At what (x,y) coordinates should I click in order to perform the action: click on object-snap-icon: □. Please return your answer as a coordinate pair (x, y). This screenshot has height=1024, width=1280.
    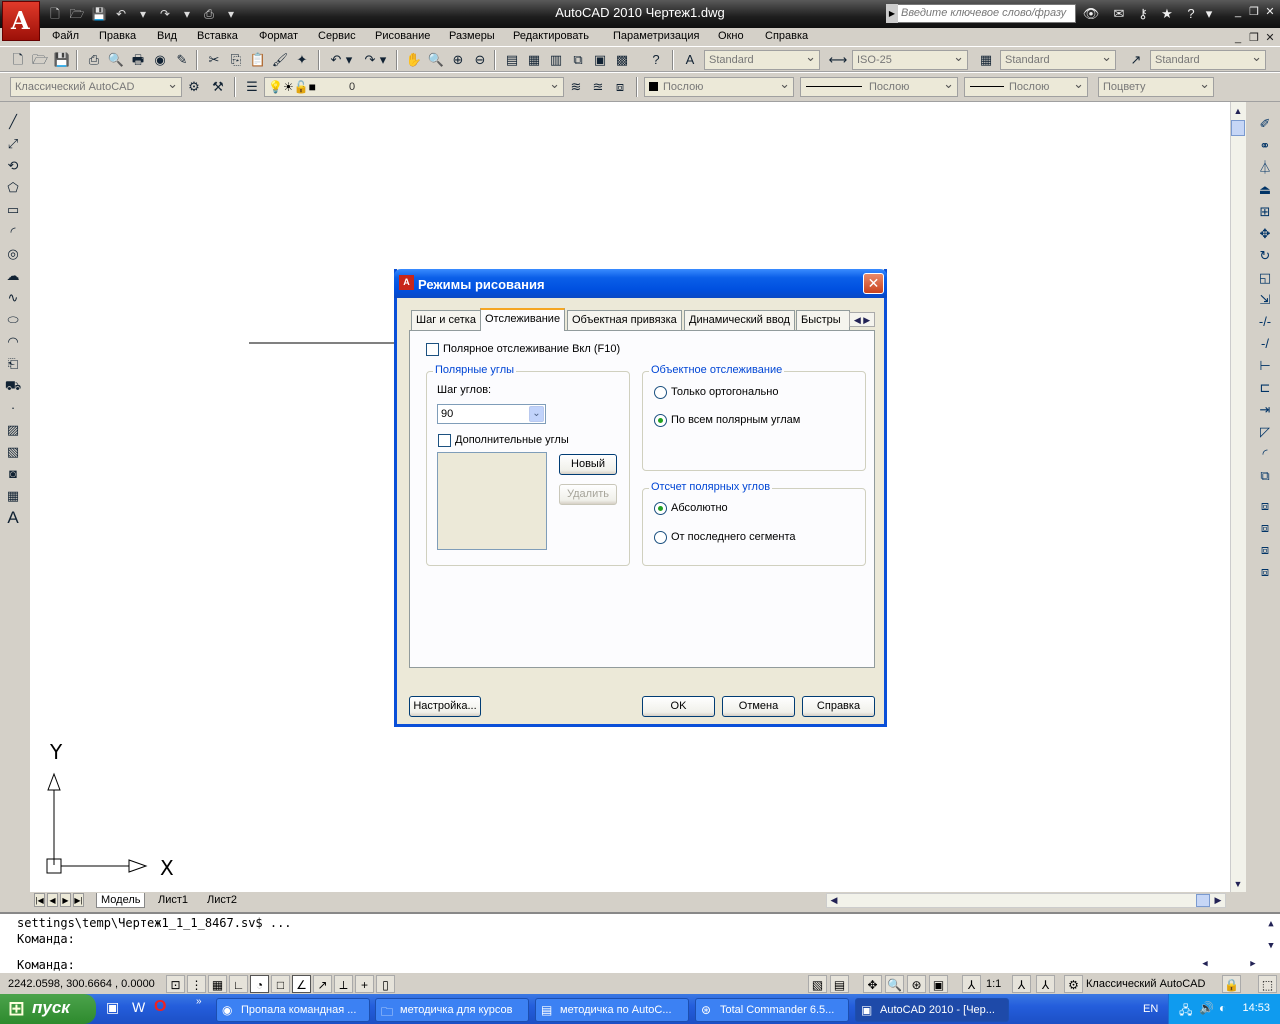
    Looking at the image, I should click on (280, 984).